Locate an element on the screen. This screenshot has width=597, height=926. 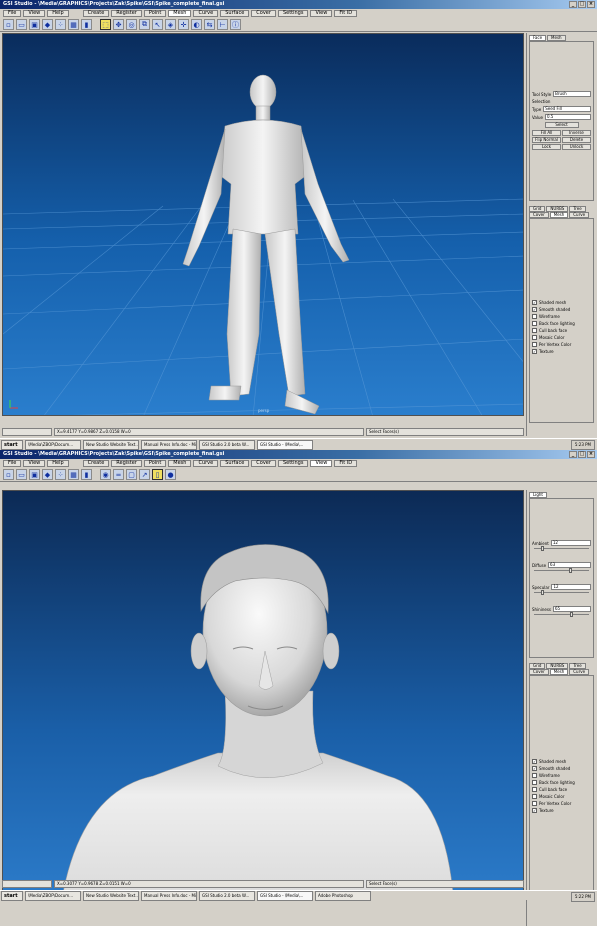
light-icon: ◈ is located at coordinates (170, 24).